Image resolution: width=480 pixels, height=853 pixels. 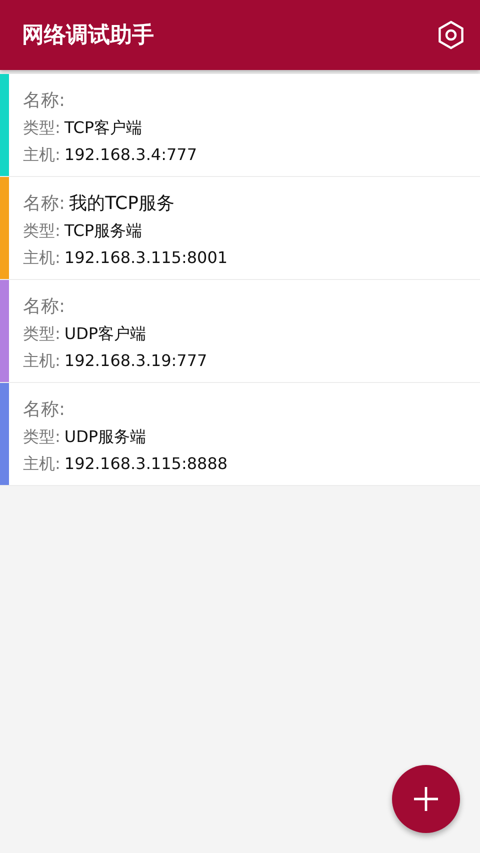 What do you see at coordinates (146, 463) in the screenshot?
I see `host-address: 192.168.3.115:8888` at bounding box center [146, 463].